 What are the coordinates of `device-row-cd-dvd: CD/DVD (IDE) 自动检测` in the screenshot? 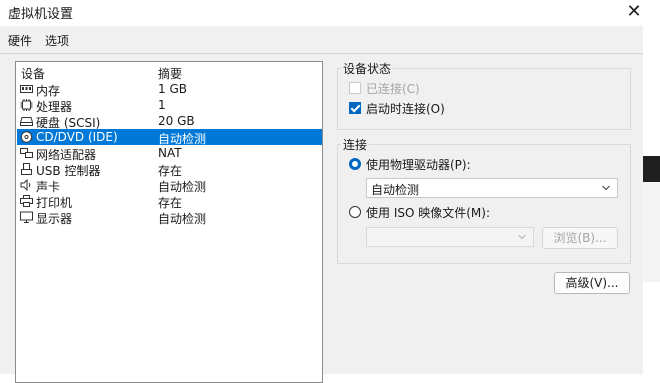 It's located at (169, 137).